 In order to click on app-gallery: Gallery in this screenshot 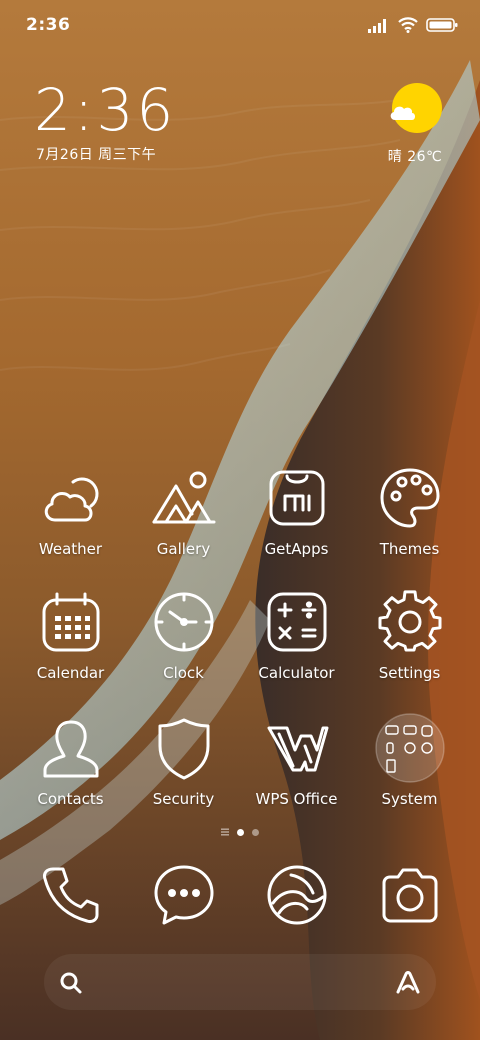, I will do `click(183, 510)`.